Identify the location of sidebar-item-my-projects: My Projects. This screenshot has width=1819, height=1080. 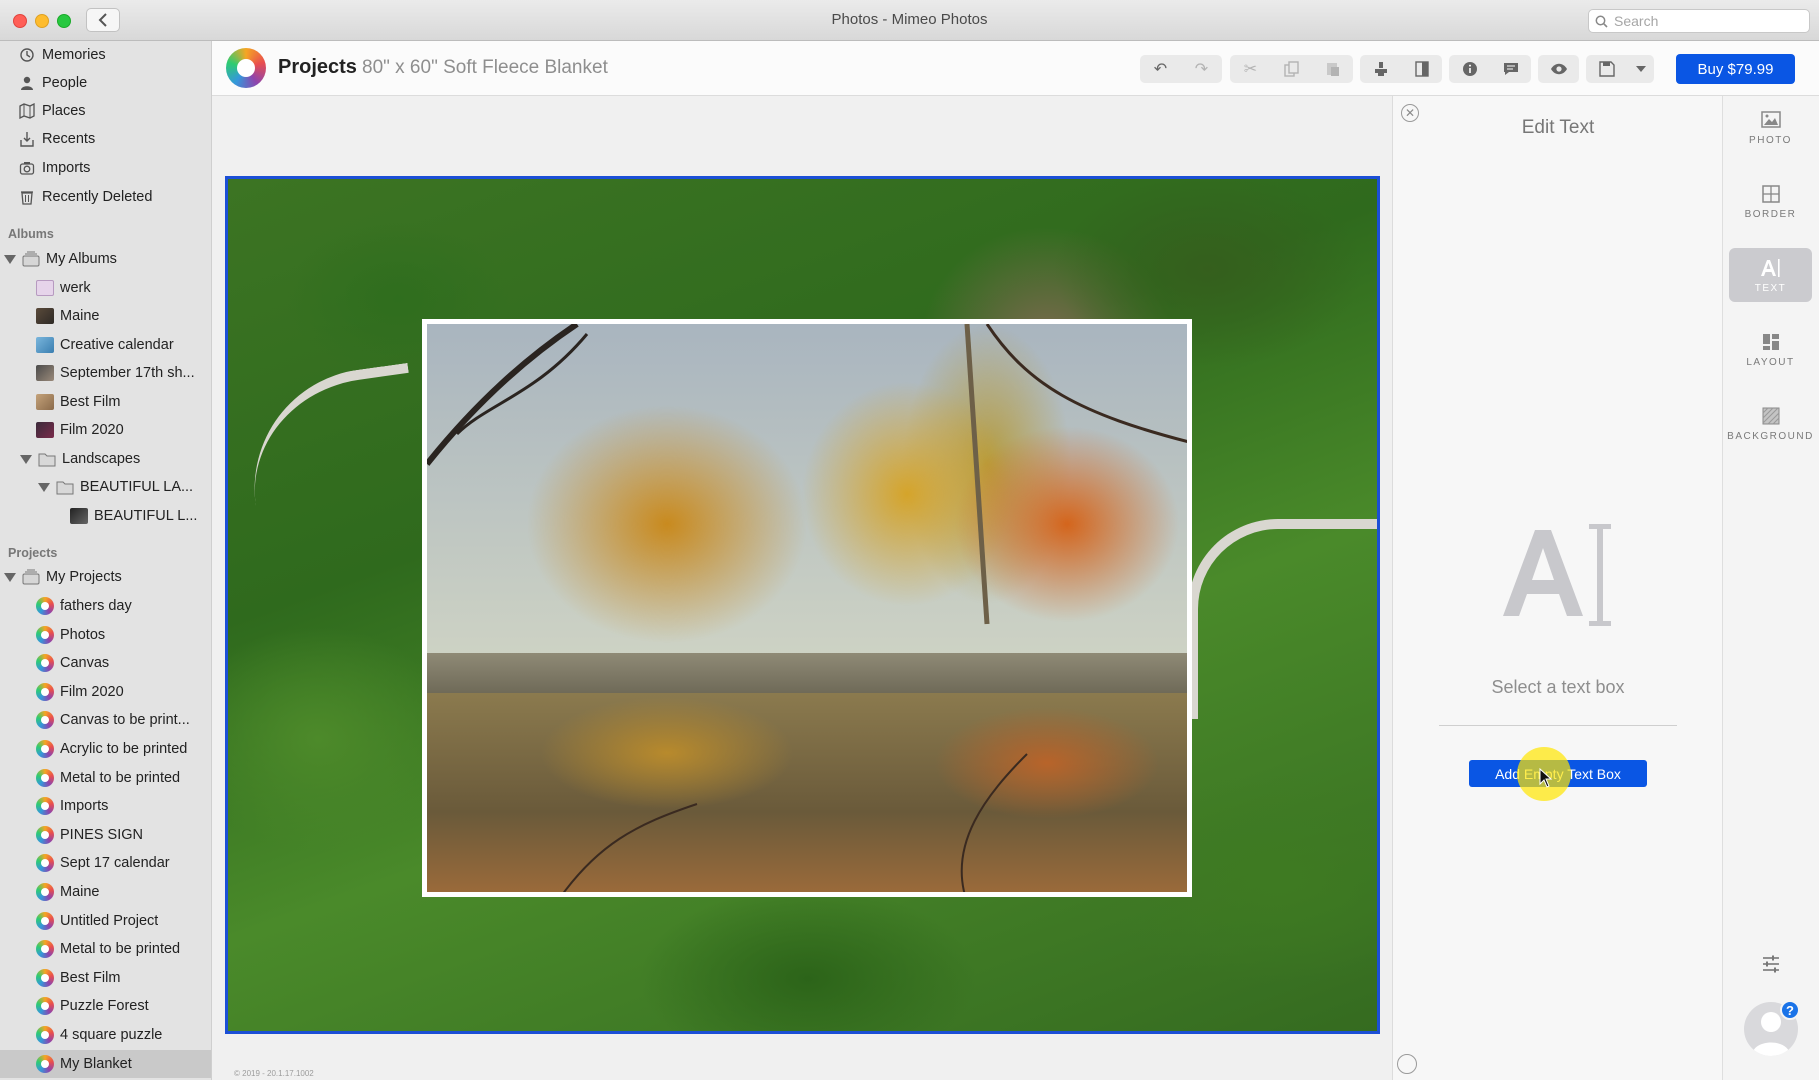
(105, 577).